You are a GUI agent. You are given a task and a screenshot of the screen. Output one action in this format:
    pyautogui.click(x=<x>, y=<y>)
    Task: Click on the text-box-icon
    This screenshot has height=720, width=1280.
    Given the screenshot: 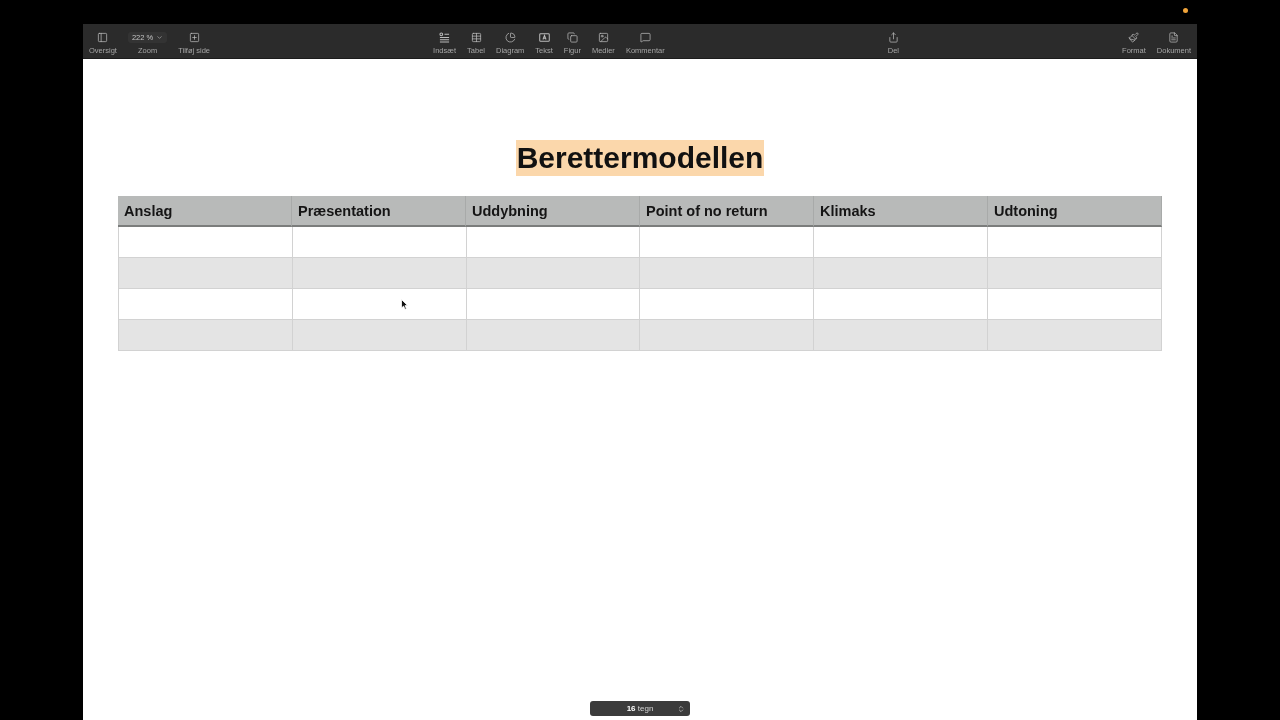 What is the action you would take?
    pyautogui.click(x=544, y=37)
    